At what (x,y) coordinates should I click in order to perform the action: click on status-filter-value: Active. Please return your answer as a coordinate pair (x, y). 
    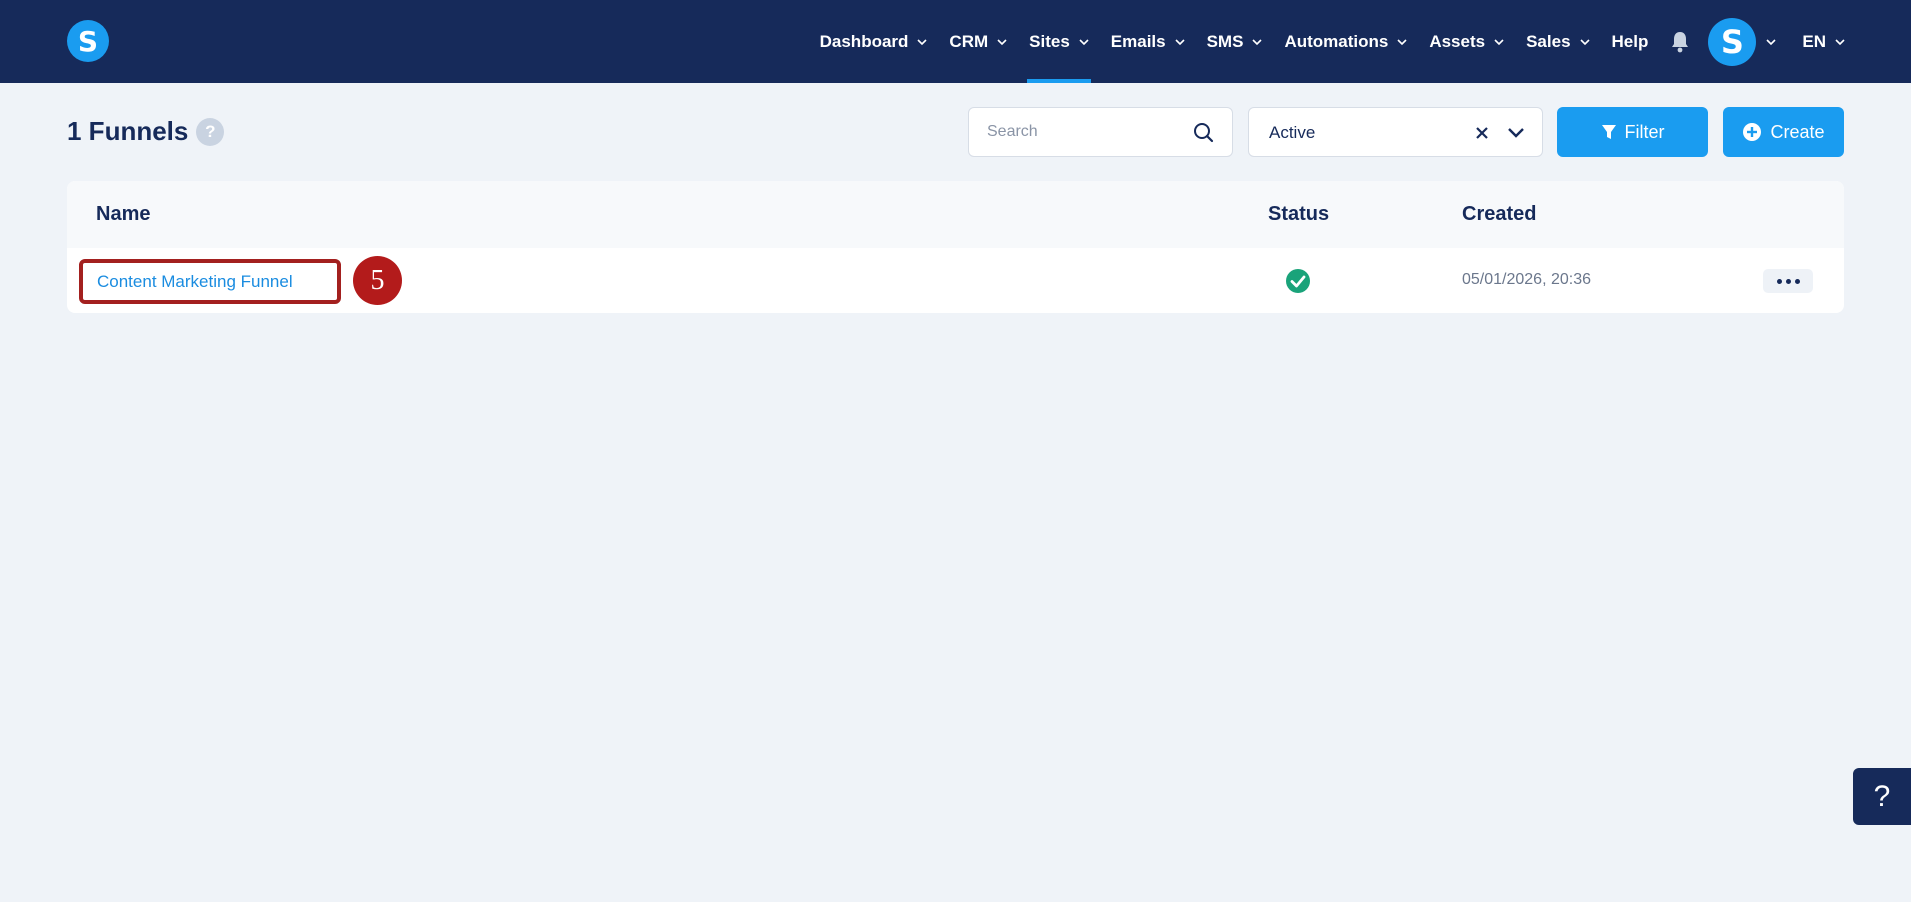
    Looking at the image, I should click on (1292, 132).